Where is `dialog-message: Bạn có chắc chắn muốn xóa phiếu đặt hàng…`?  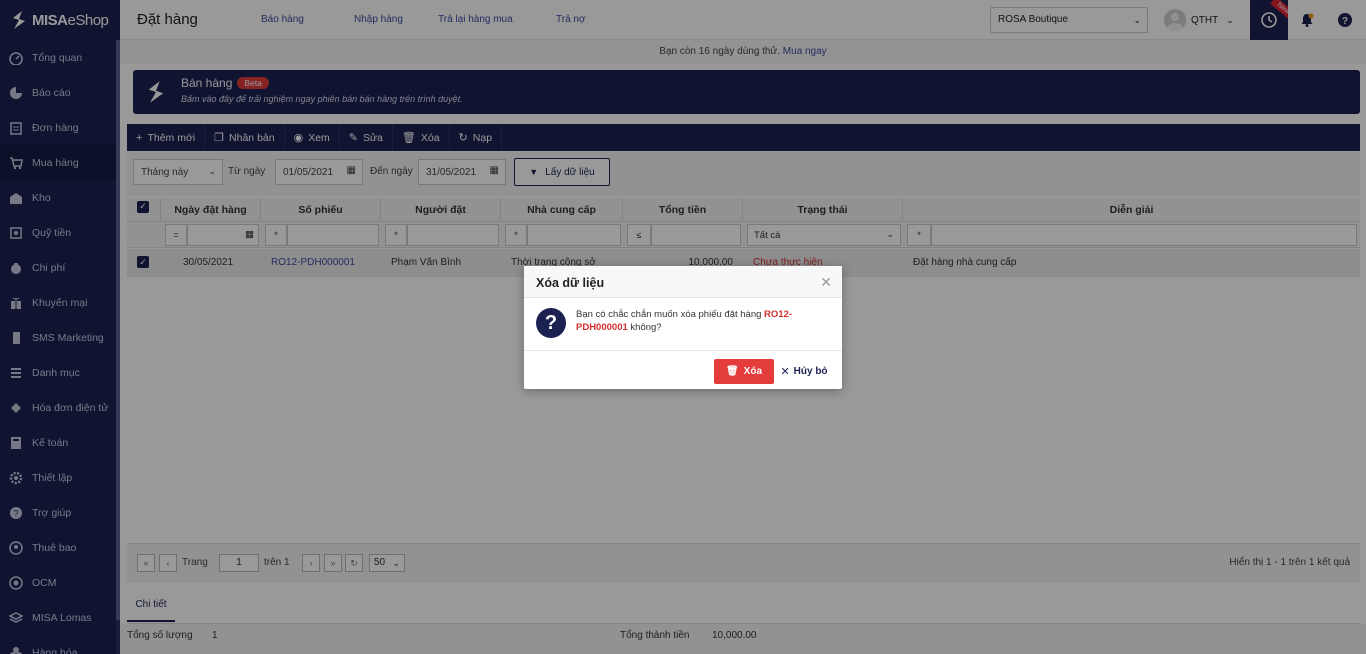 dialog-message: Bạn có chắc chắn muốn xóa phiếu đặt hàng… is located at coordinates (701, 321).